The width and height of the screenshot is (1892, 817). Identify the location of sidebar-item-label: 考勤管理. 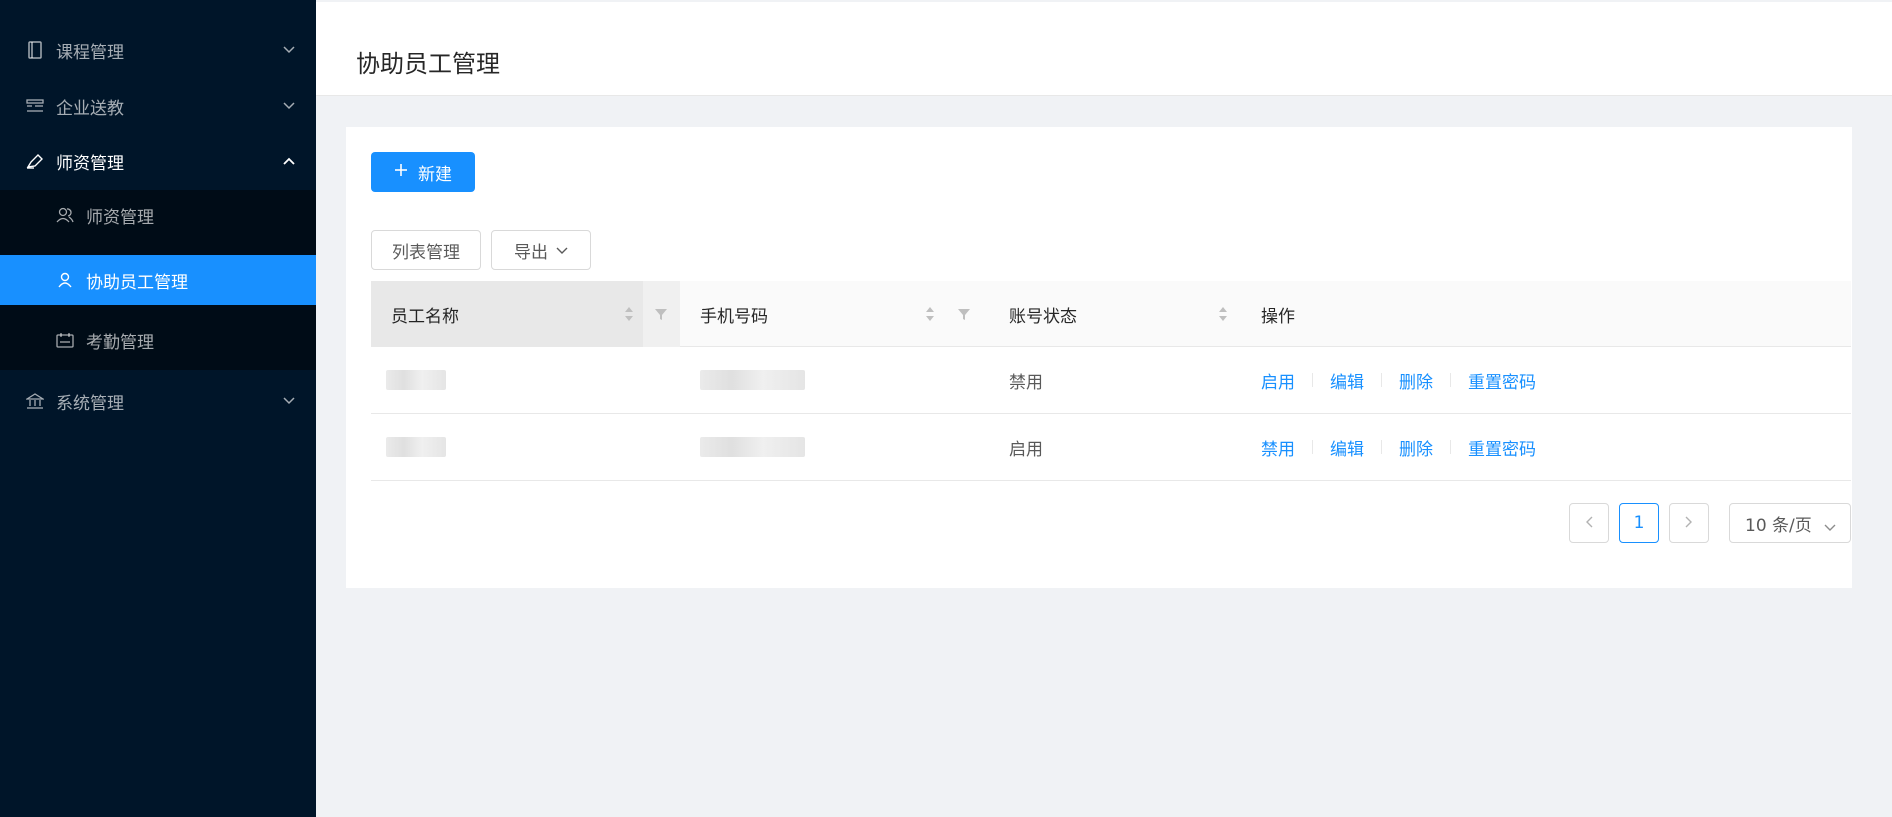
(120, 342).